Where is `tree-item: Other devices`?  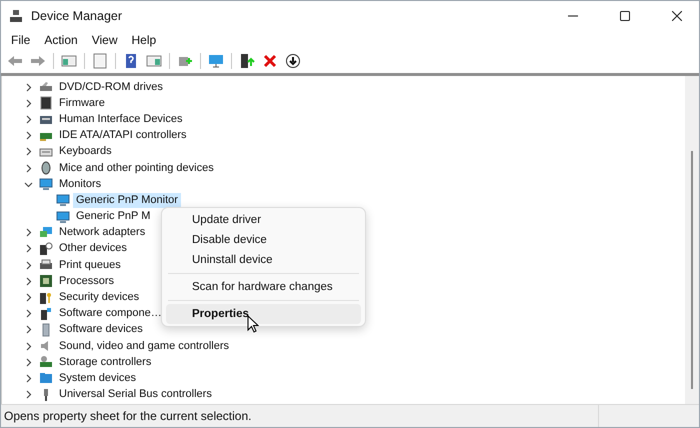
tree-item: Other devices is located at coordinates (93, 248).